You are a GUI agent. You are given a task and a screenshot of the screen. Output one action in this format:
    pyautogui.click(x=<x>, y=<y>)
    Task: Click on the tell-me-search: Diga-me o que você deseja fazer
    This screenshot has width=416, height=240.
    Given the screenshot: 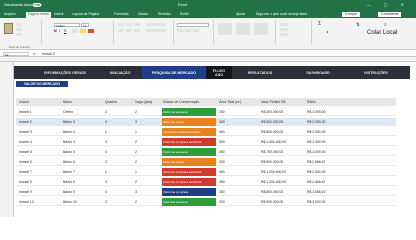 What is the action you would take?
    pyautogui.click(x=281, y=14)
    